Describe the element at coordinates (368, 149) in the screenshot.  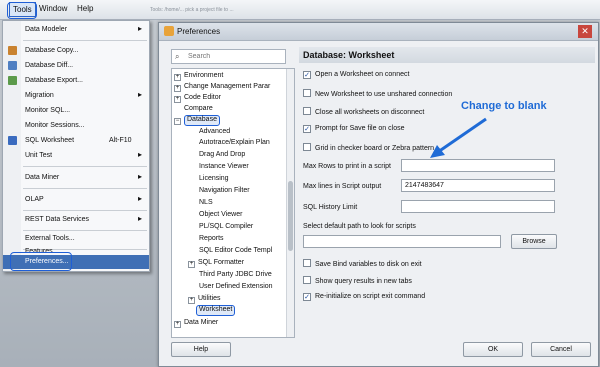
I see `option-grid-checker: Grid in checker board or Zebra pattern` at that location.